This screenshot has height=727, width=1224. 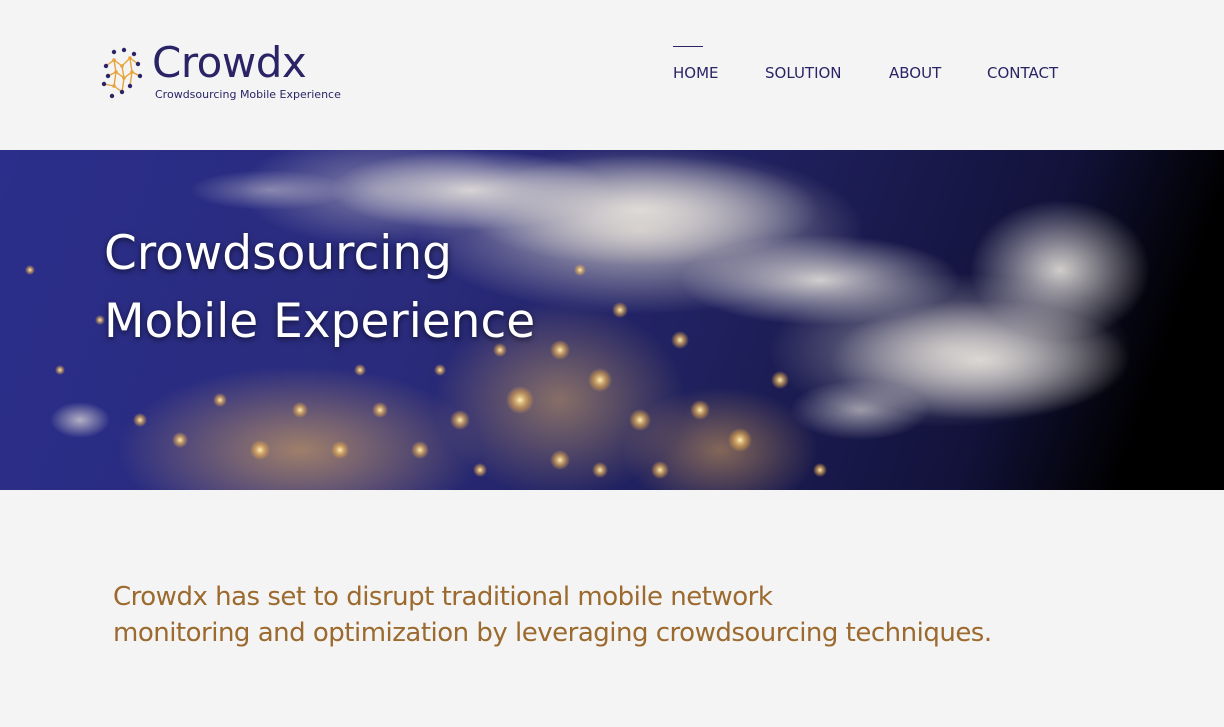 What do you see at coordinates (915, 66) in the screenshot?
I see `nav-item-about: ABOUT` at bounding box center [915, 66].